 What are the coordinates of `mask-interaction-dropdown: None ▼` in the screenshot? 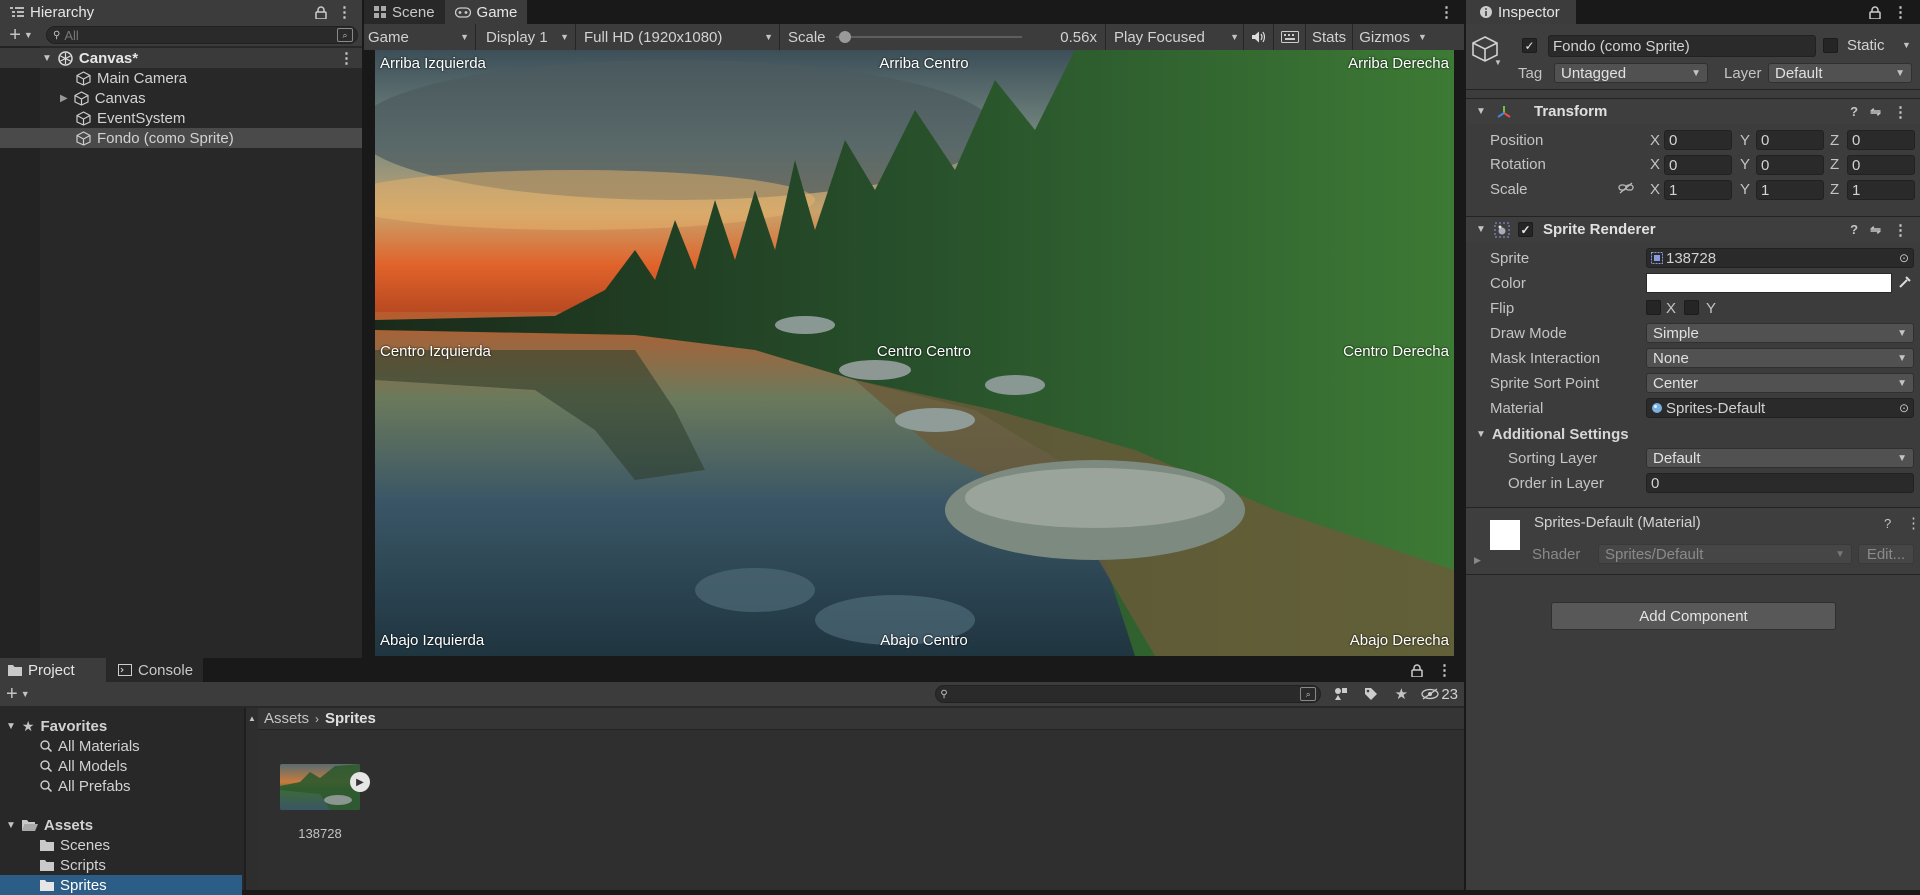 It's located at (1780, 358).